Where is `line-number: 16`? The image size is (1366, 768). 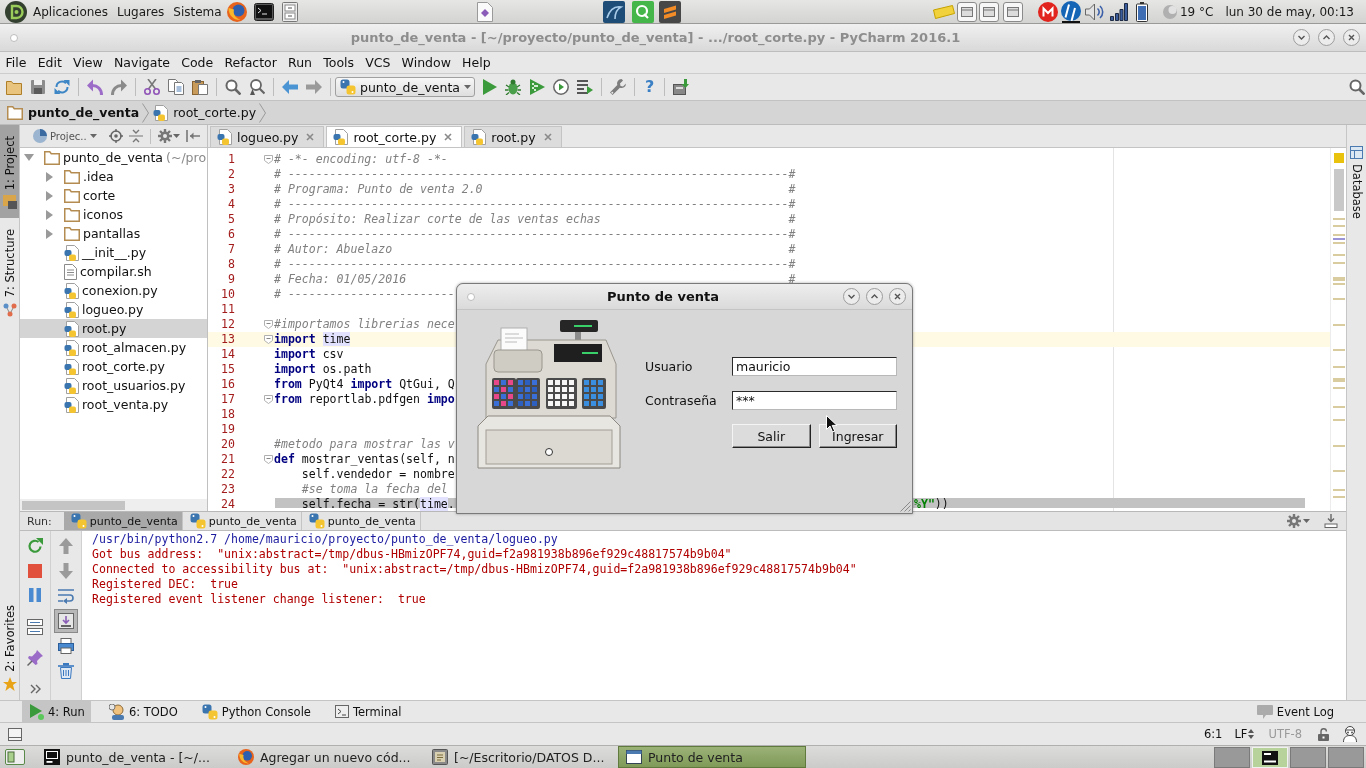
line-number: 16 is located at coordinates (228, 384).